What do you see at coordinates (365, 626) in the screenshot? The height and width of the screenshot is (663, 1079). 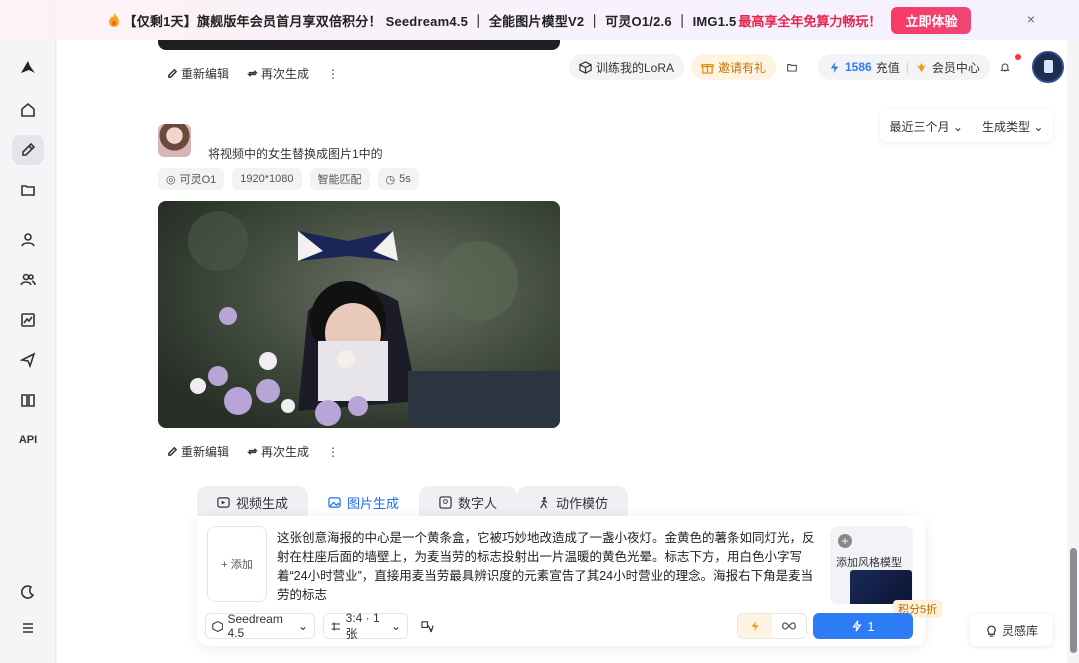 I see `ratio-select: 3:4 · 1张 ⌄` at bounding box center [365, 626].